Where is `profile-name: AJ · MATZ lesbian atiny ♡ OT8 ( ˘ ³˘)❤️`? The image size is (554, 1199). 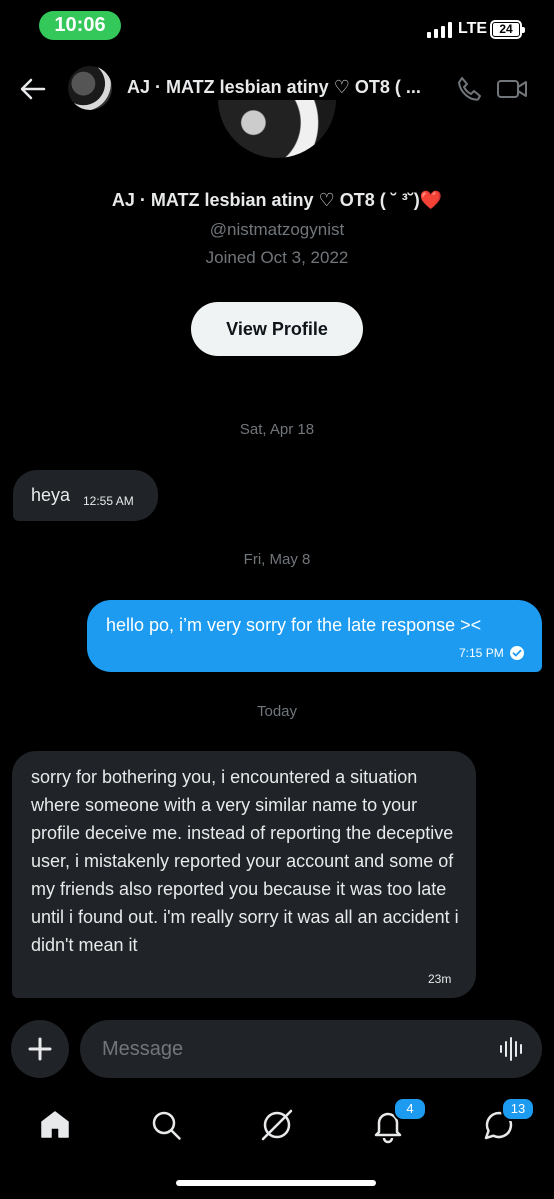
profile-name: AJ · MATZ lesbian atiny ♡ OT8 ( ˘ ³˘)❤️ is located at coordinates (277, 200).